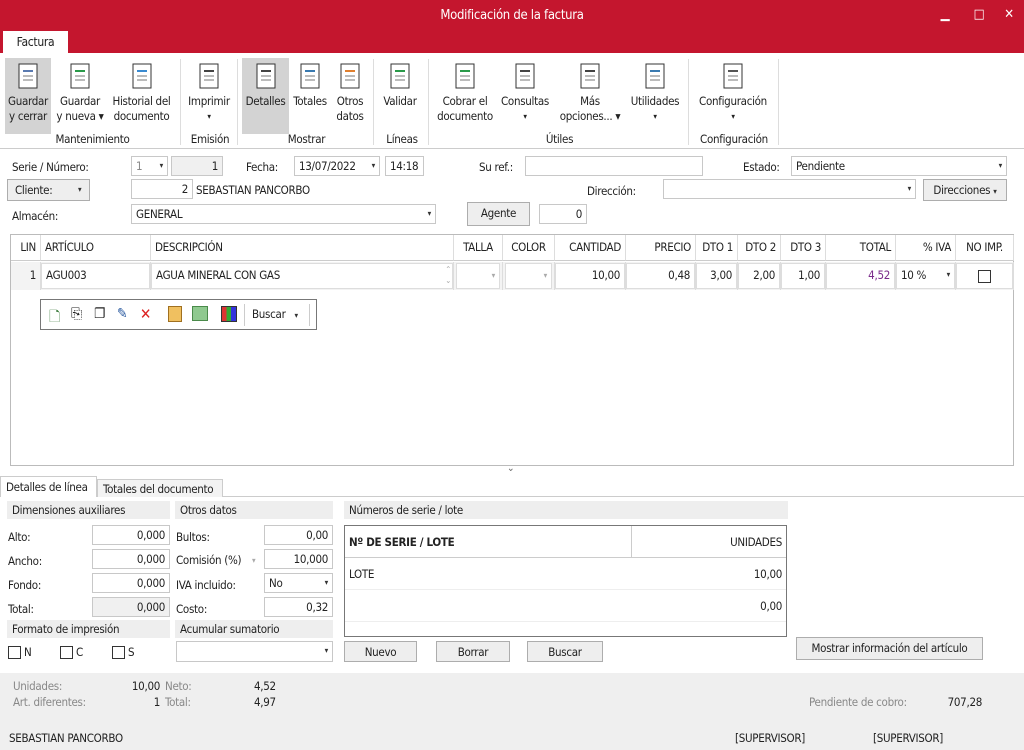 The image size is (1024, 750). I want to click on delete-line-icon: ✕, so click(145, 314).